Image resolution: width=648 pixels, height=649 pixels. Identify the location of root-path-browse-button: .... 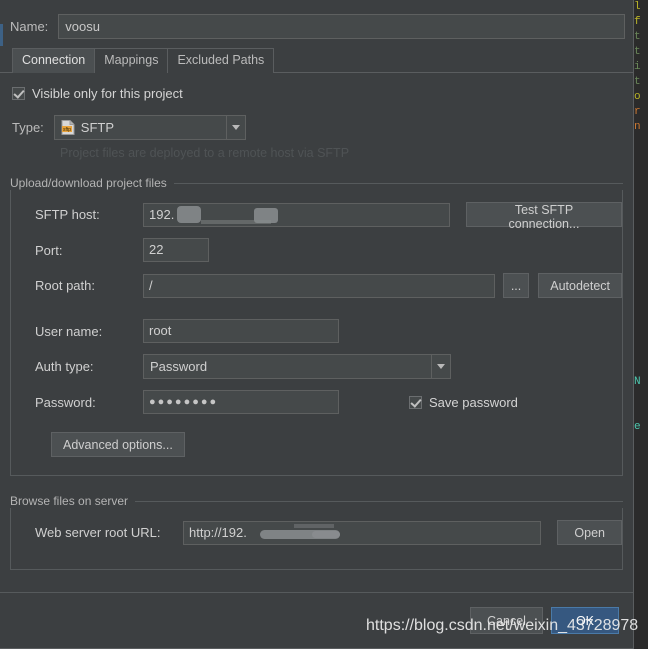
(516, 285).